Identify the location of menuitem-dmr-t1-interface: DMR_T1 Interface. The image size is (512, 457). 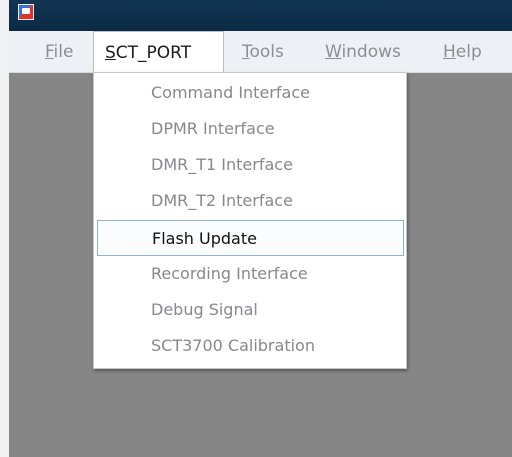
(250, 165).